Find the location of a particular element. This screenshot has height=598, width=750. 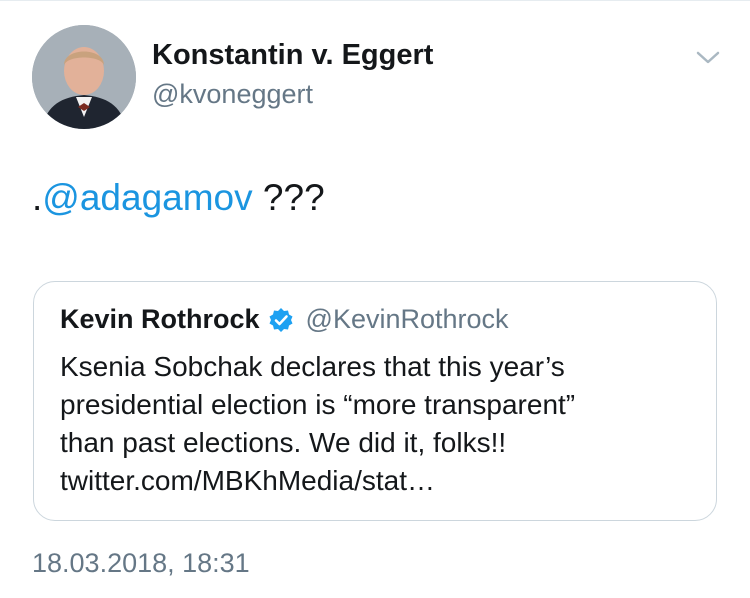

quoted-tweet-header: Kevin Rothrock @KevinRothrock is located at coordinates (284, 319).